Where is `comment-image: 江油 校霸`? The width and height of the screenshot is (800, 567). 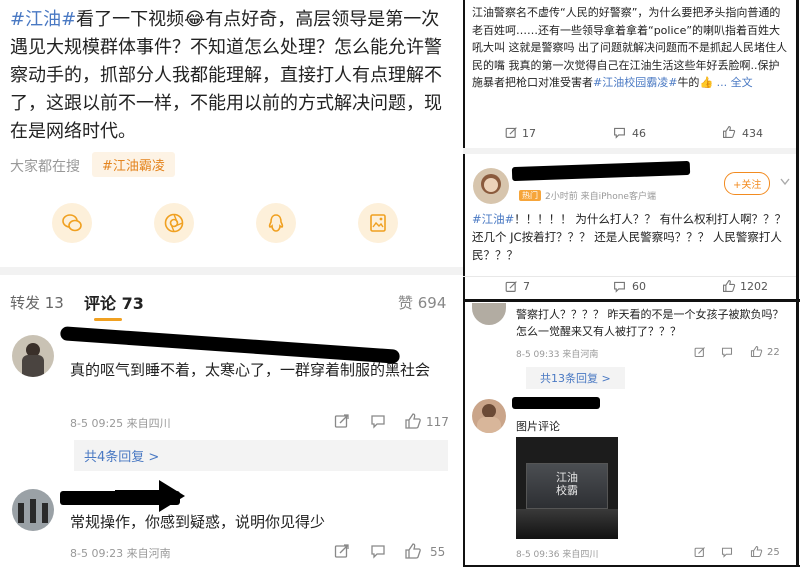 comment-image: 江油 校霸 is located at coordinates (567, 488).